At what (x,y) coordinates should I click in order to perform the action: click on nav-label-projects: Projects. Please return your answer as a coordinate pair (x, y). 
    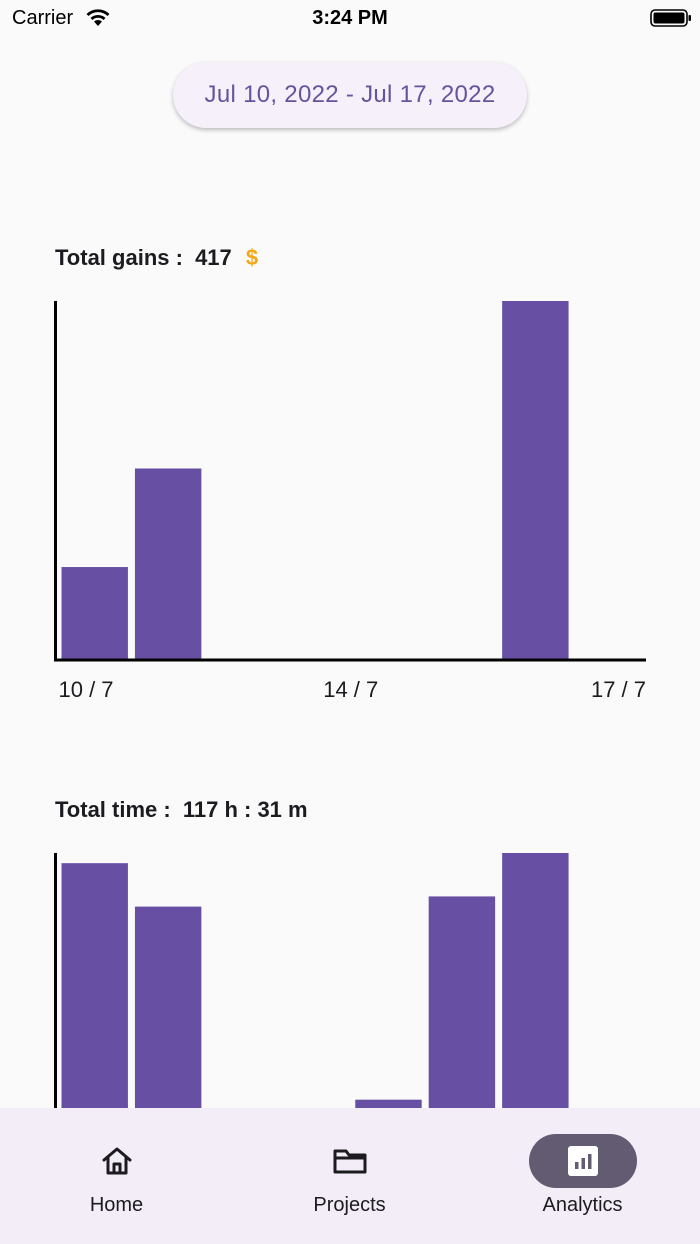
    Looking at the image, I should click on (349, 1205).